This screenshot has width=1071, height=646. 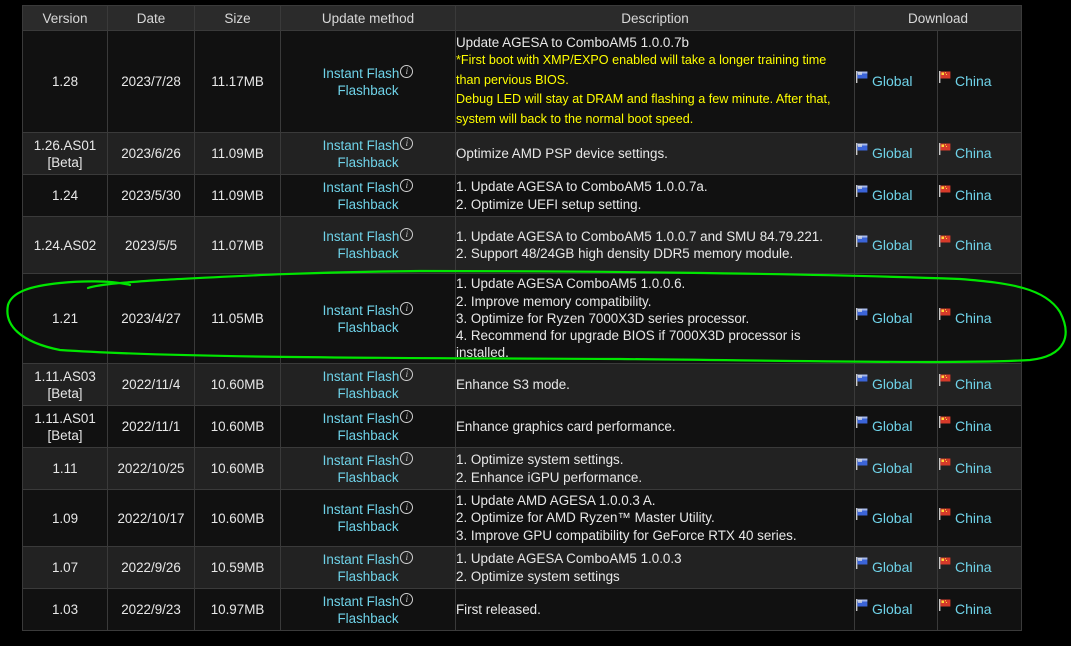 I want to click on size-cell: 10.60MB, so click(x=237, y=468).